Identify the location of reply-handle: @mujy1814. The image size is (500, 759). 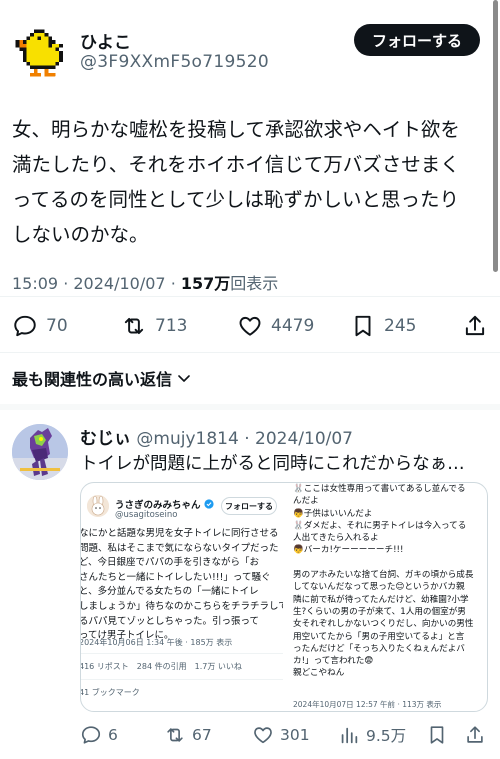
(187, 439).